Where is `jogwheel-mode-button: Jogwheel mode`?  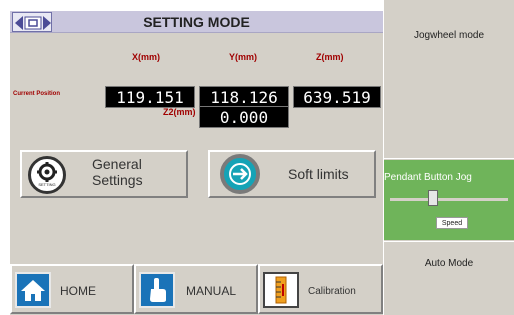
jogwheel-mode-button: Jogwheel mode is located at coordinates (449, 35).